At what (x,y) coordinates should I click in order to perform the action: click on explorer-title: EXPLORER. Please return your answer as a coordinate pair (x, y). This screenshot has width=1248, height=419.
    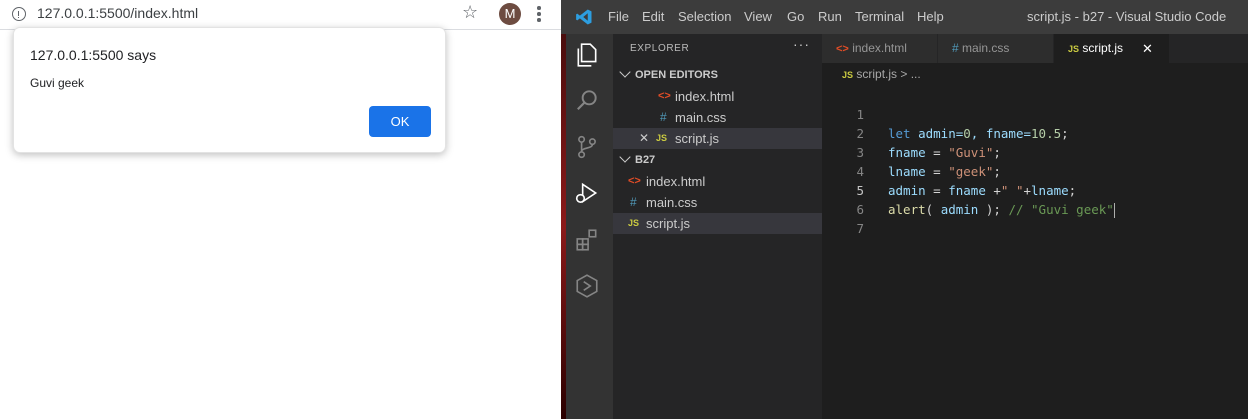
    Looking at the image, I should click on (660, 48).